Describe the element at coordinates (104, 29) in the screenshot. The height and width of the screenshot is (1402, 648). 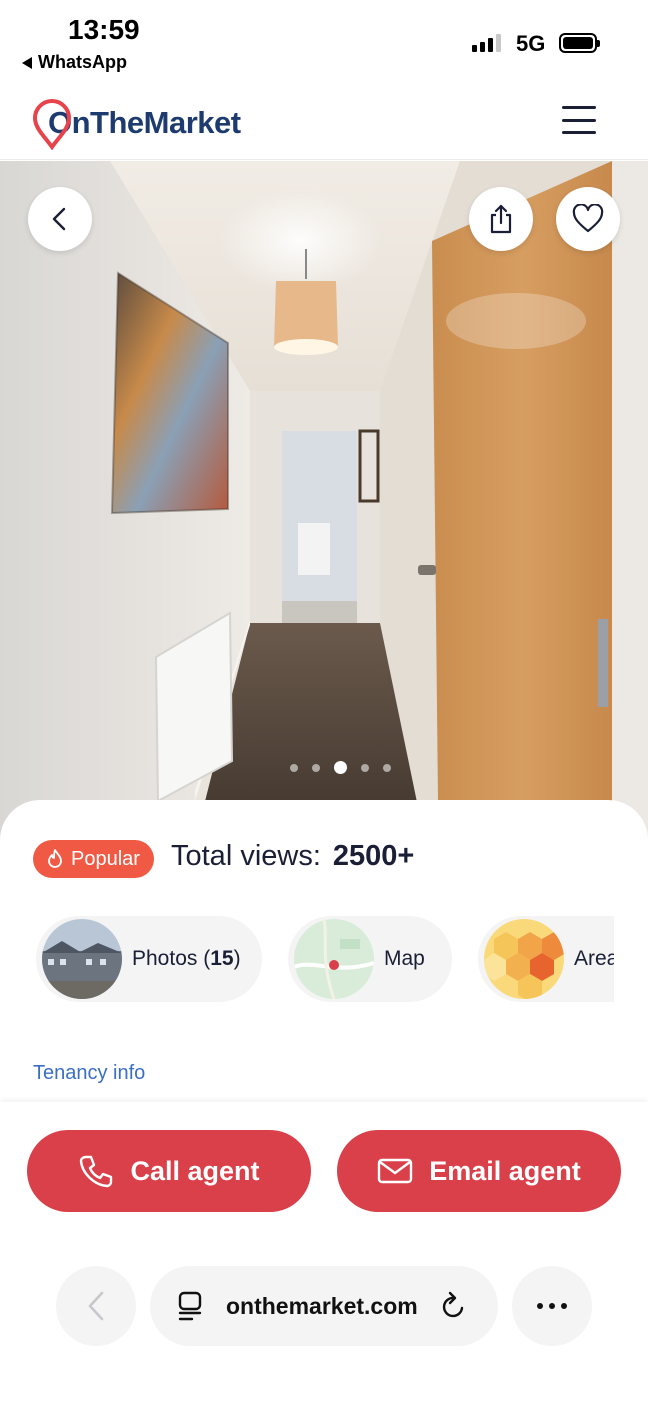
I see `status-time: 13:59` at that location.